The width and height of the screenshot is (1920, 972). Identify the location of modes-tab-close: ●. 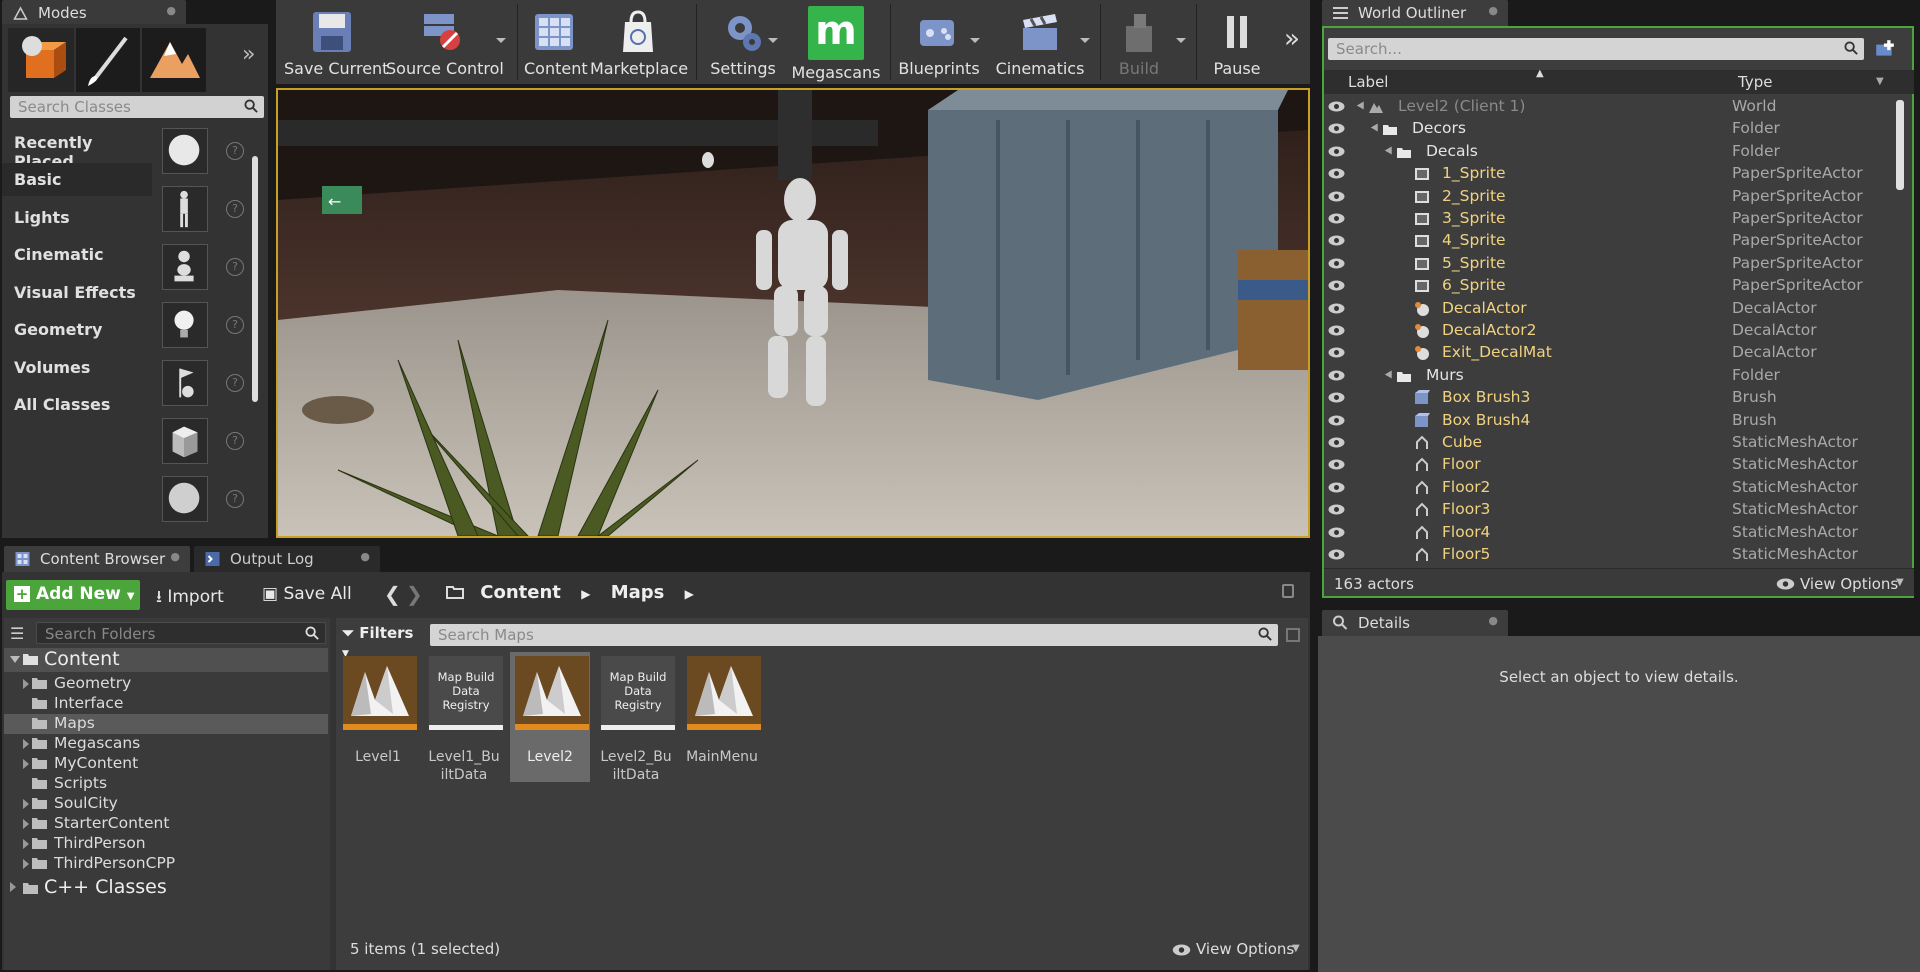
(171, 10).